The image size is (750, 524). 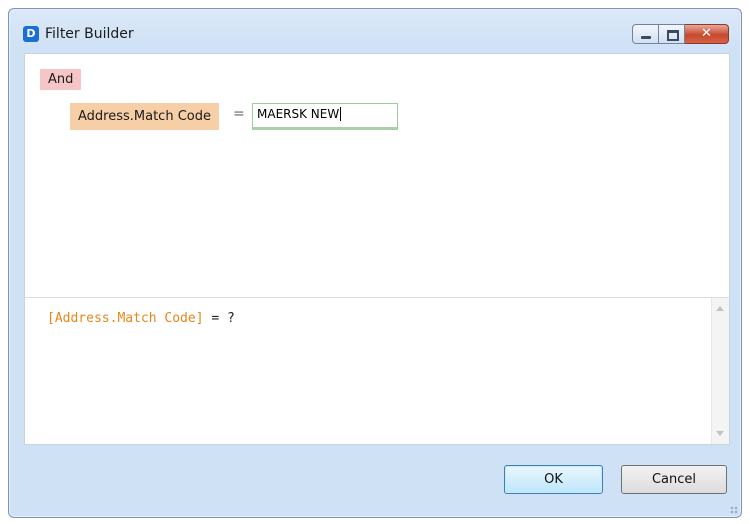 I want to click on cancel-button: Cancel, so click(x=674, y=479).